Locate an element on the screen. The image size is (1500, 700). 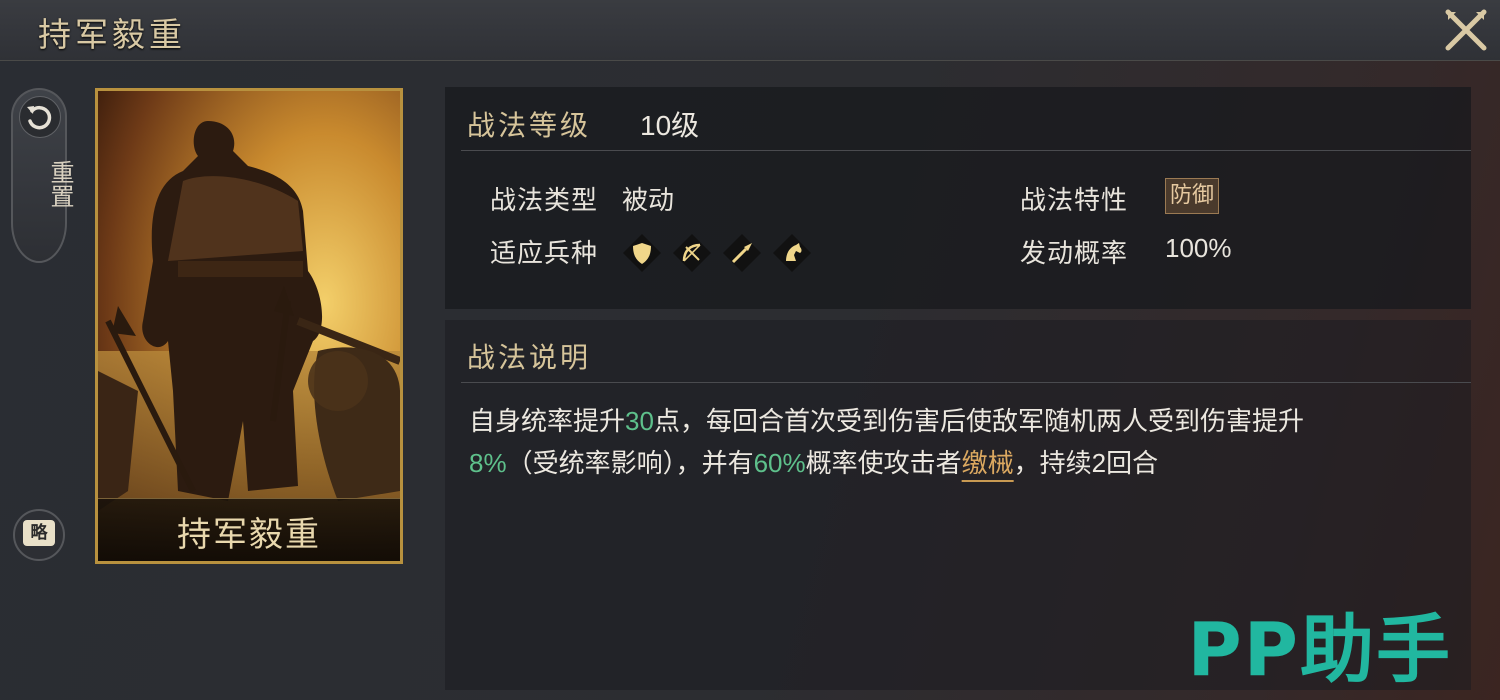
skill-card: 持军毅重 is located at coordinates (249, 326).